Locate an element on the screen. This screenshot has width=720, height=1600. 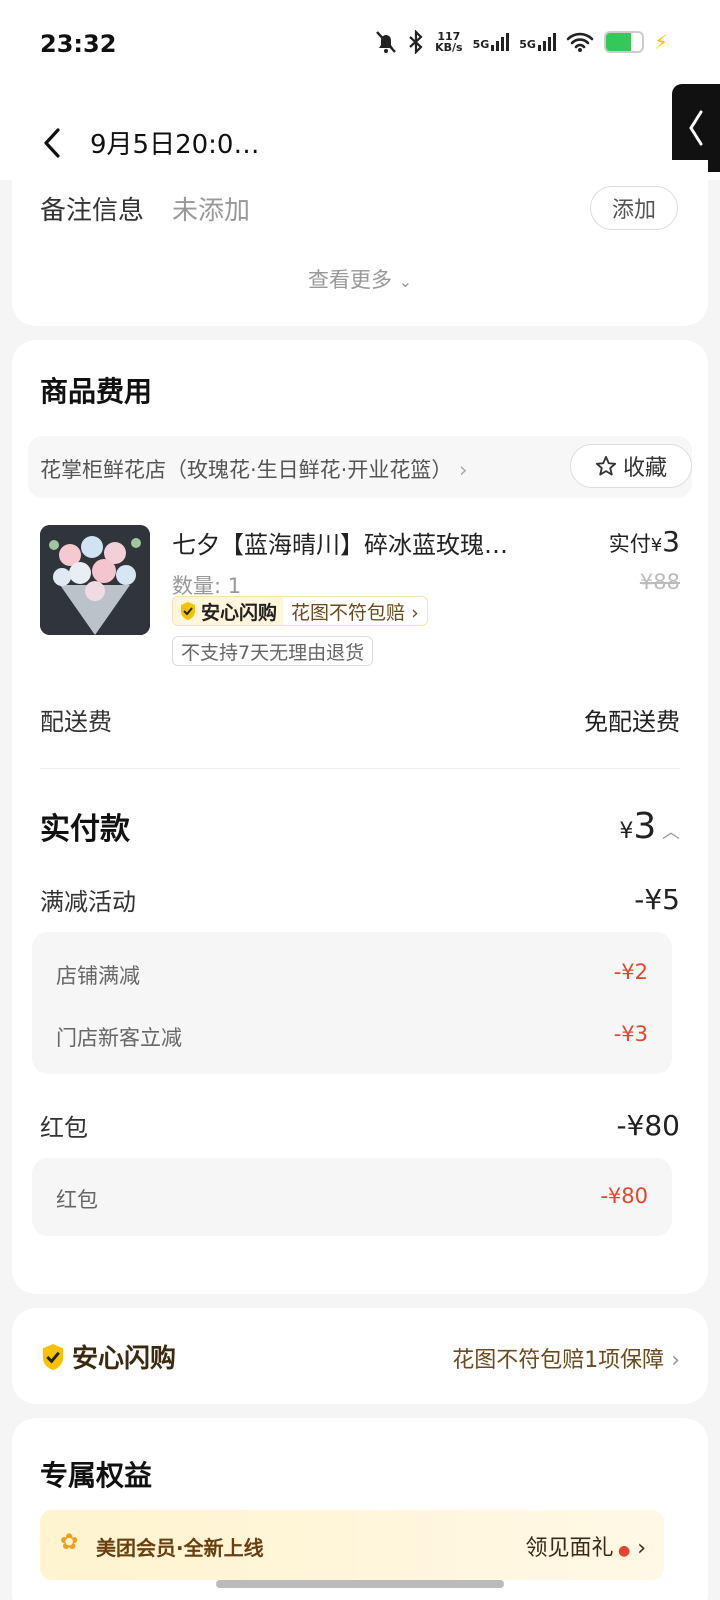
list-item: 红包 -¥80 is located at coordinates (352, 1198).